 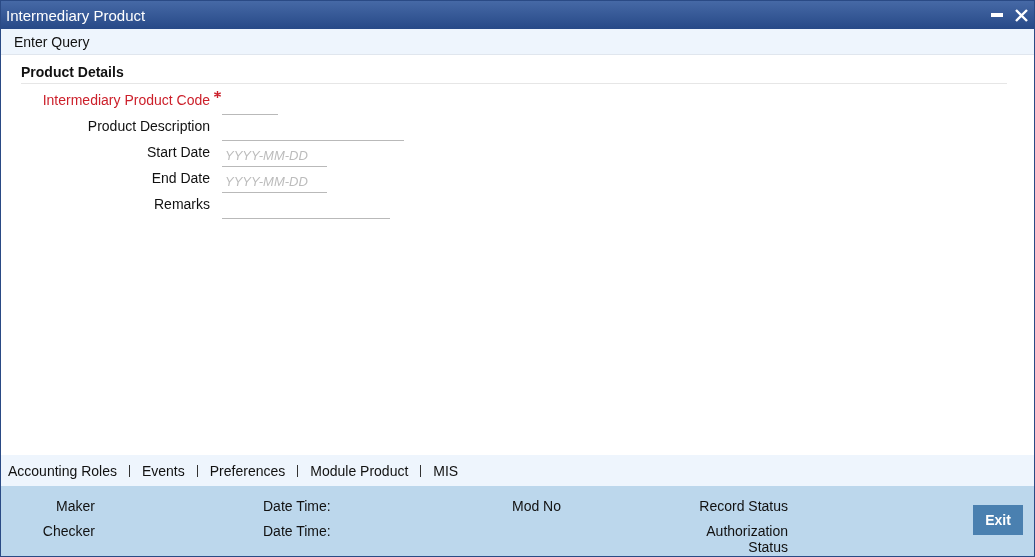 What do you see at coordinates (180, 179) in the screenshot?
I see `field-label: End Date` at bounding box center [180, 179].